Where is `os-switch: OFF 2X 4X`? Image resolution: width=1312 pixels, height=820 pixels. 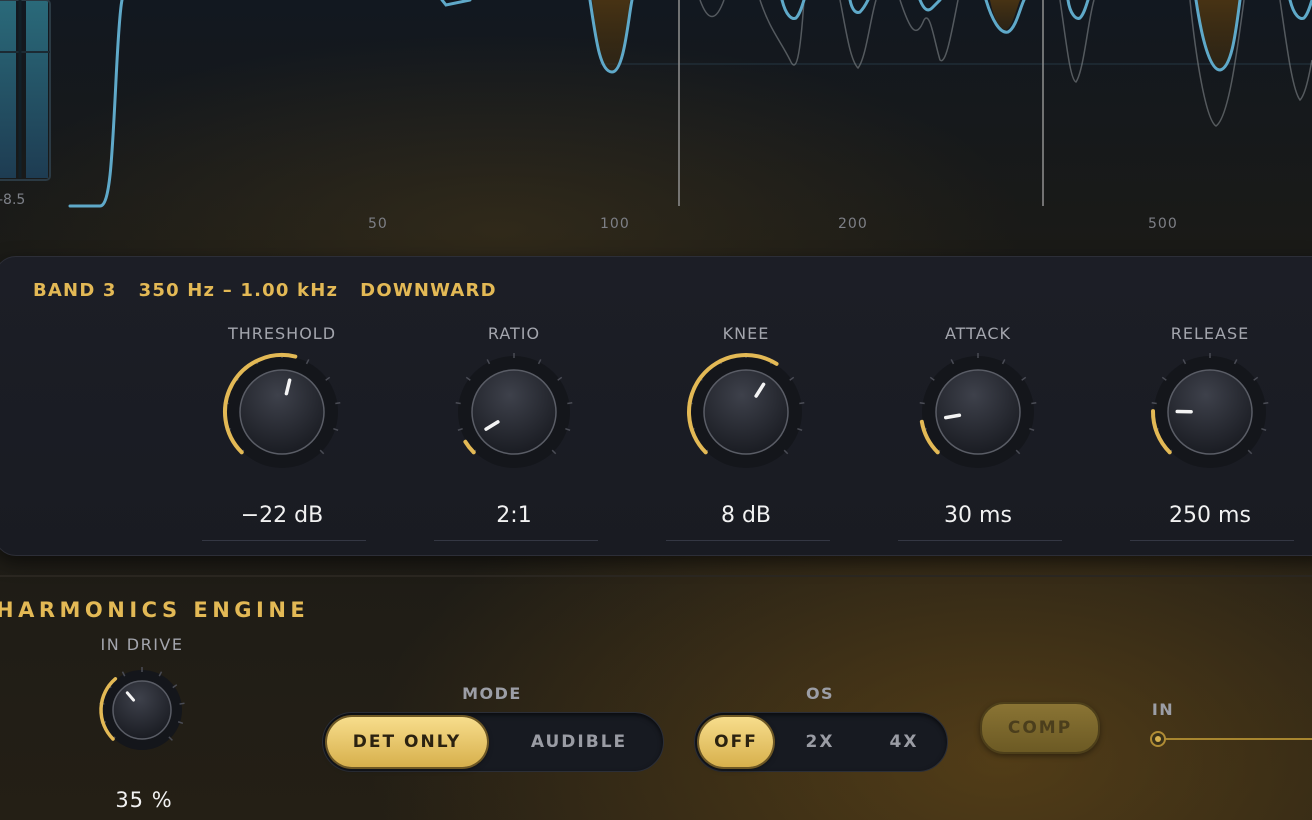
os-switch: OFF 2X 4X is located at coordinates (821, 742).